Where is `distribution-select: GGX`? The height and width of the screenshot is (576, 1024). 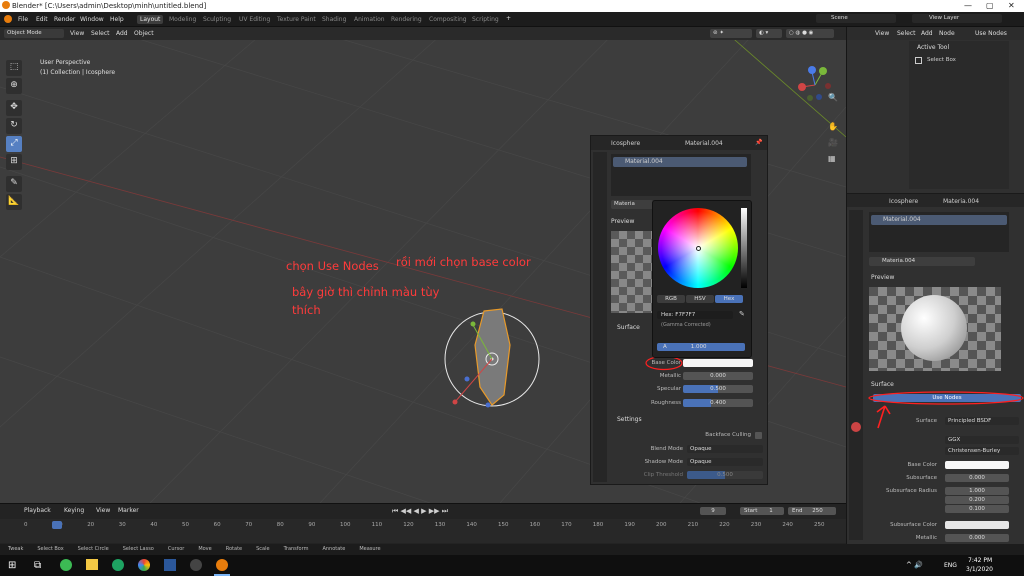 distribution-select: GGX is located at coordinates (982, 440).